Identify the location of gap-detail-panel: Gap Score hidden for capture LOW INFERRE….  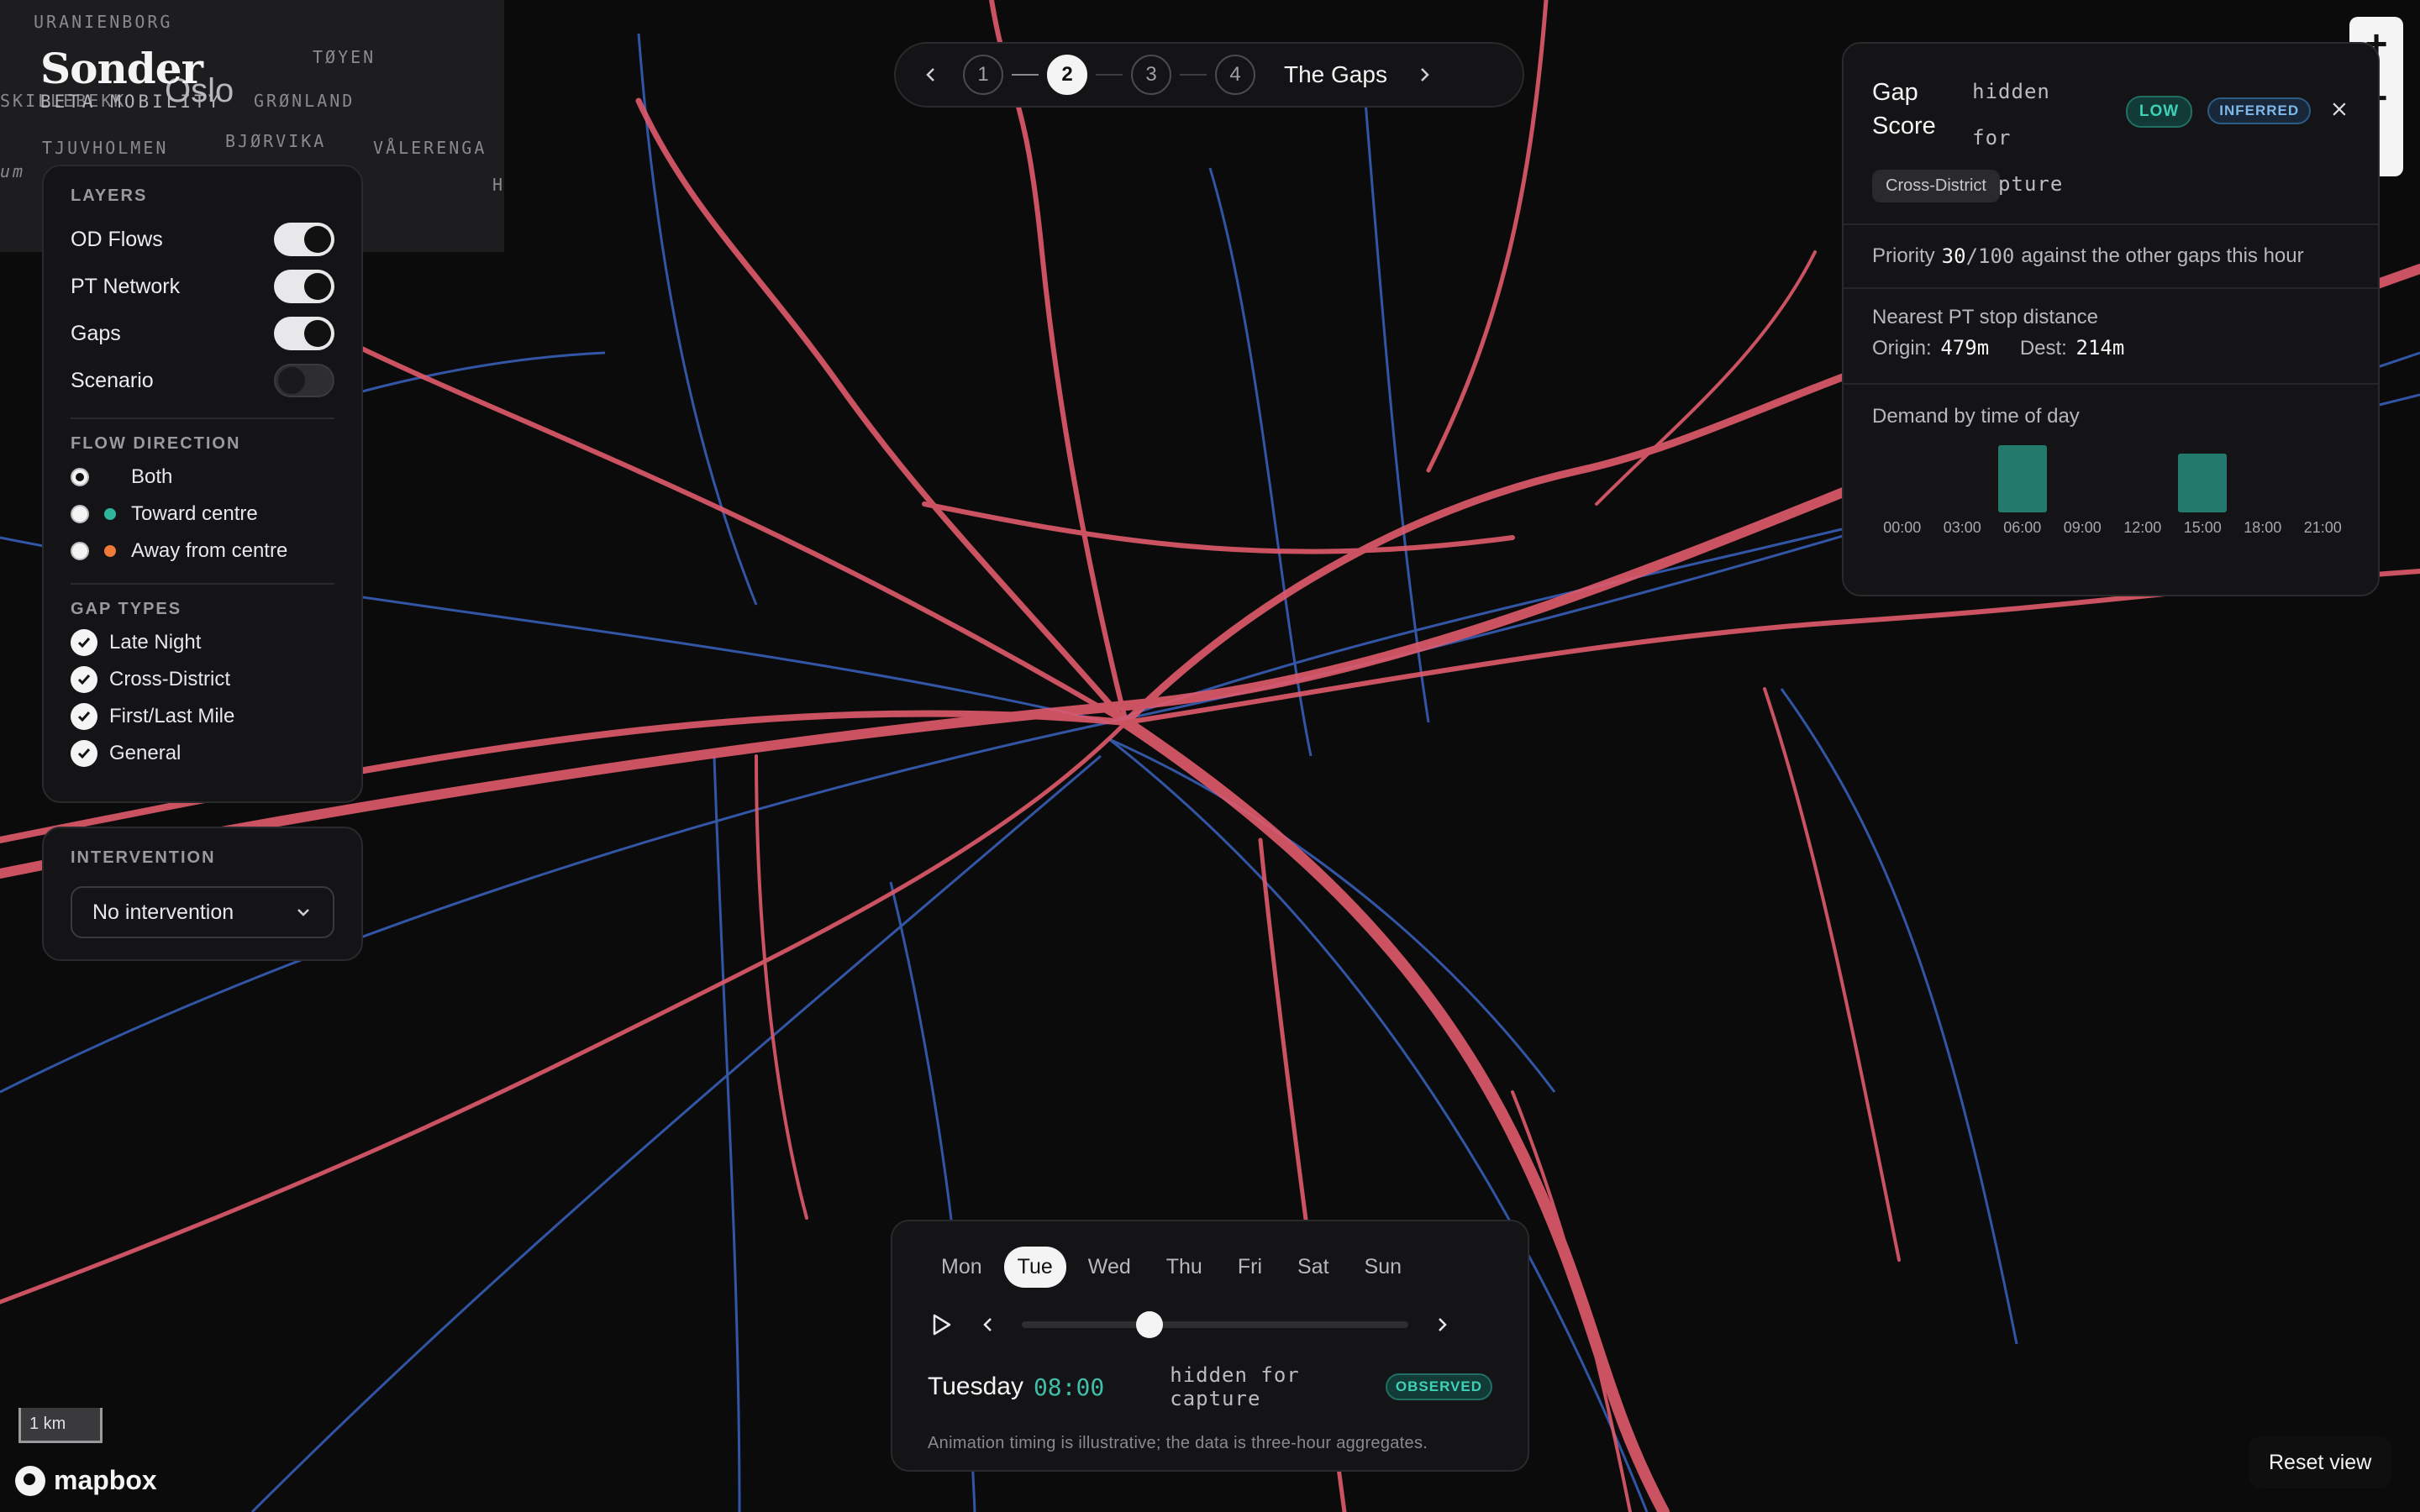
(2111, 319).